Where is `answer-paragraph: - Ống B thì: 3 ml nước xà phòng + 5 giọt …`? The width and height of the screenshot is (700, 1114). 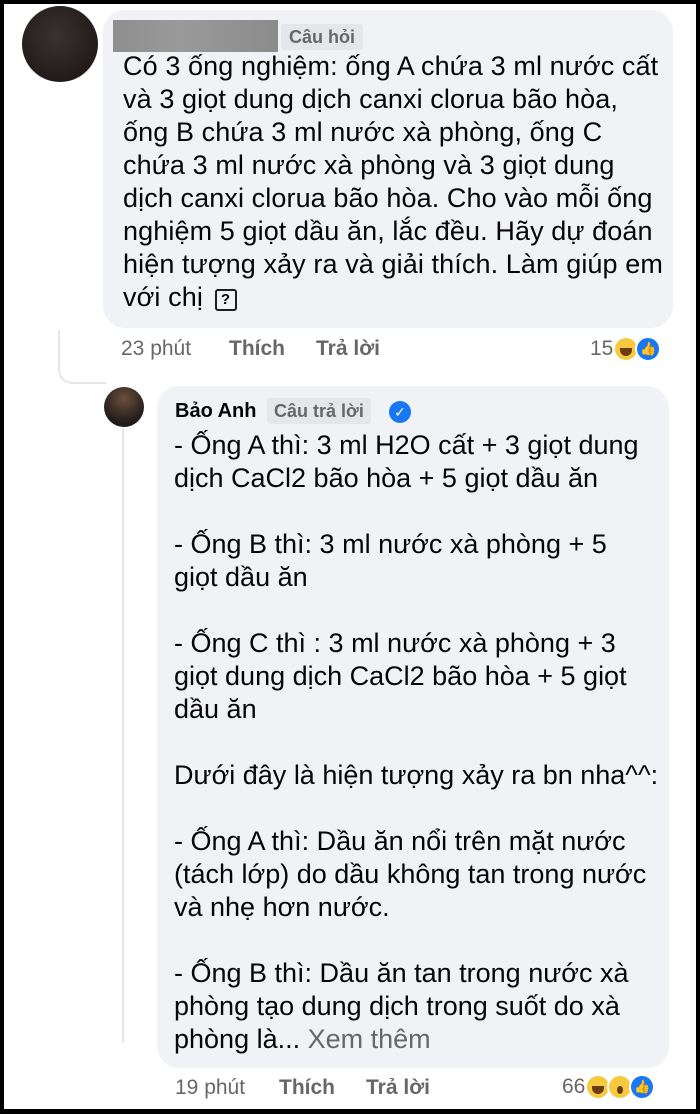 answer-paragraph: - Ống B thì: 3 ml nước xà phòng + 5 giọt … is located at coordinates (390, 560).